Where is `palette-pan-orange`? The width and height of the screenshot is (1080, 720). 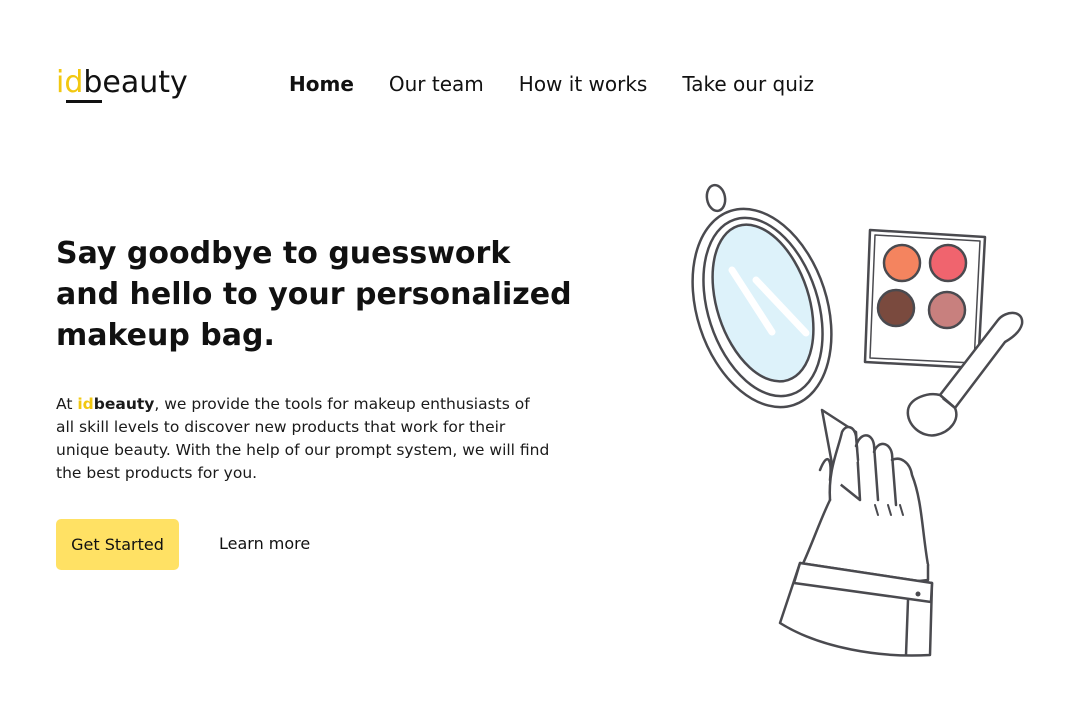 palette-pan-orange is located at coordinates (902, 263).